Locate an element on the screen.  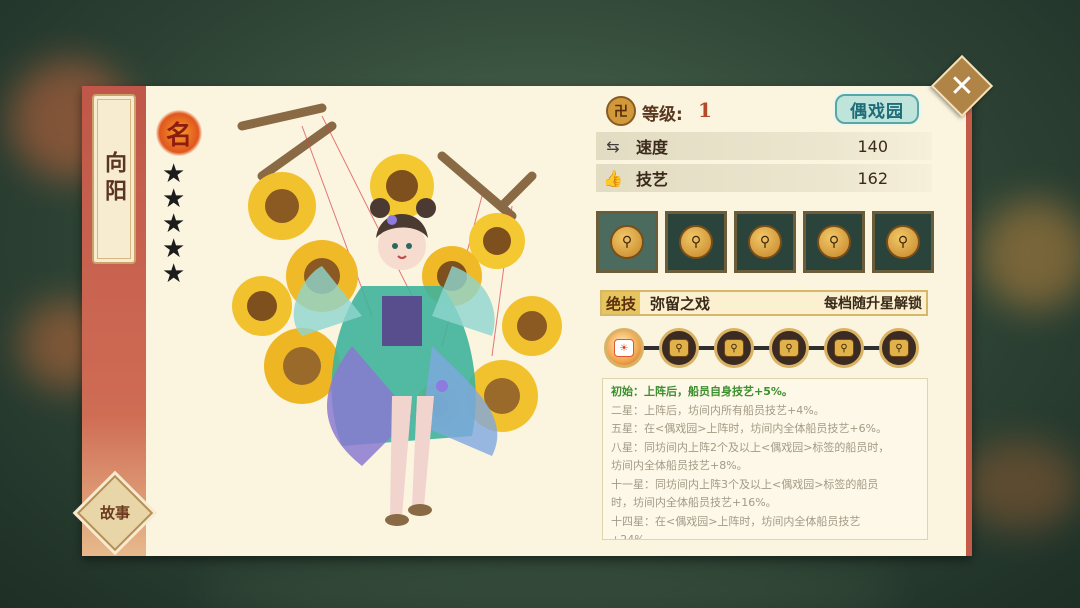
close-icon: ✕ is located at coordinates (962, 86).